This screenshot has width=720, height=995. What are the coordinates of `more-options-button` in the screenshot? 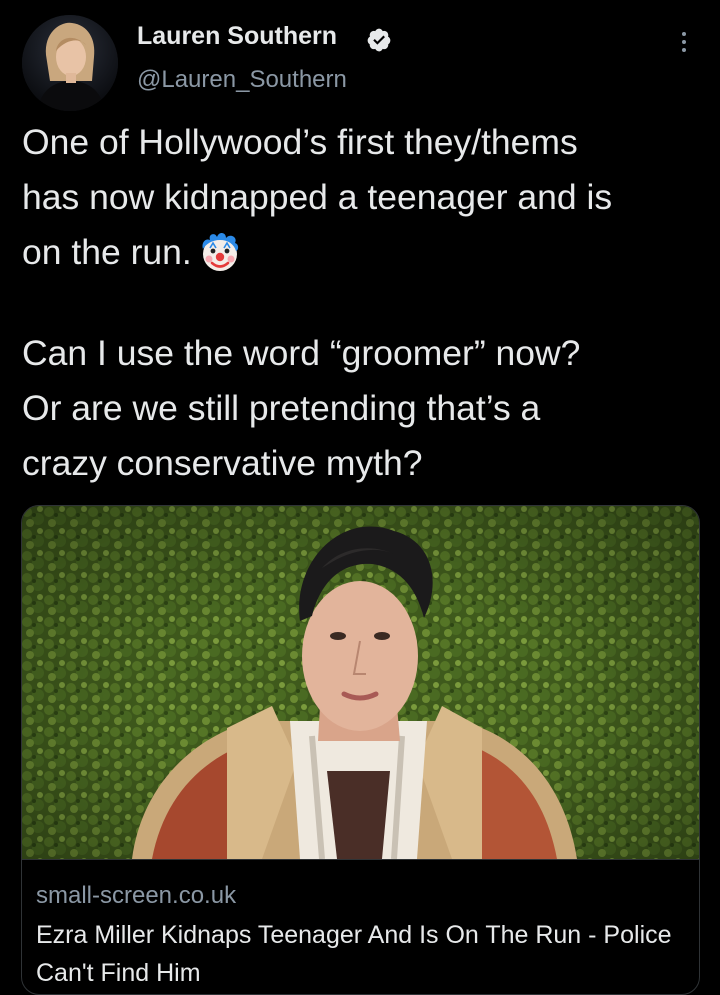 It's located at (684, 42).